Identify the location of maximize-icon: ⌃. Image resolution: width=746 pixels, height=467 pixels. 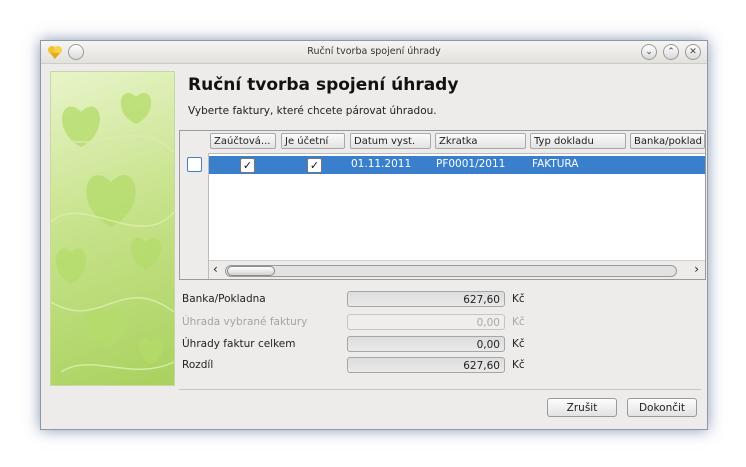
(671, 52).